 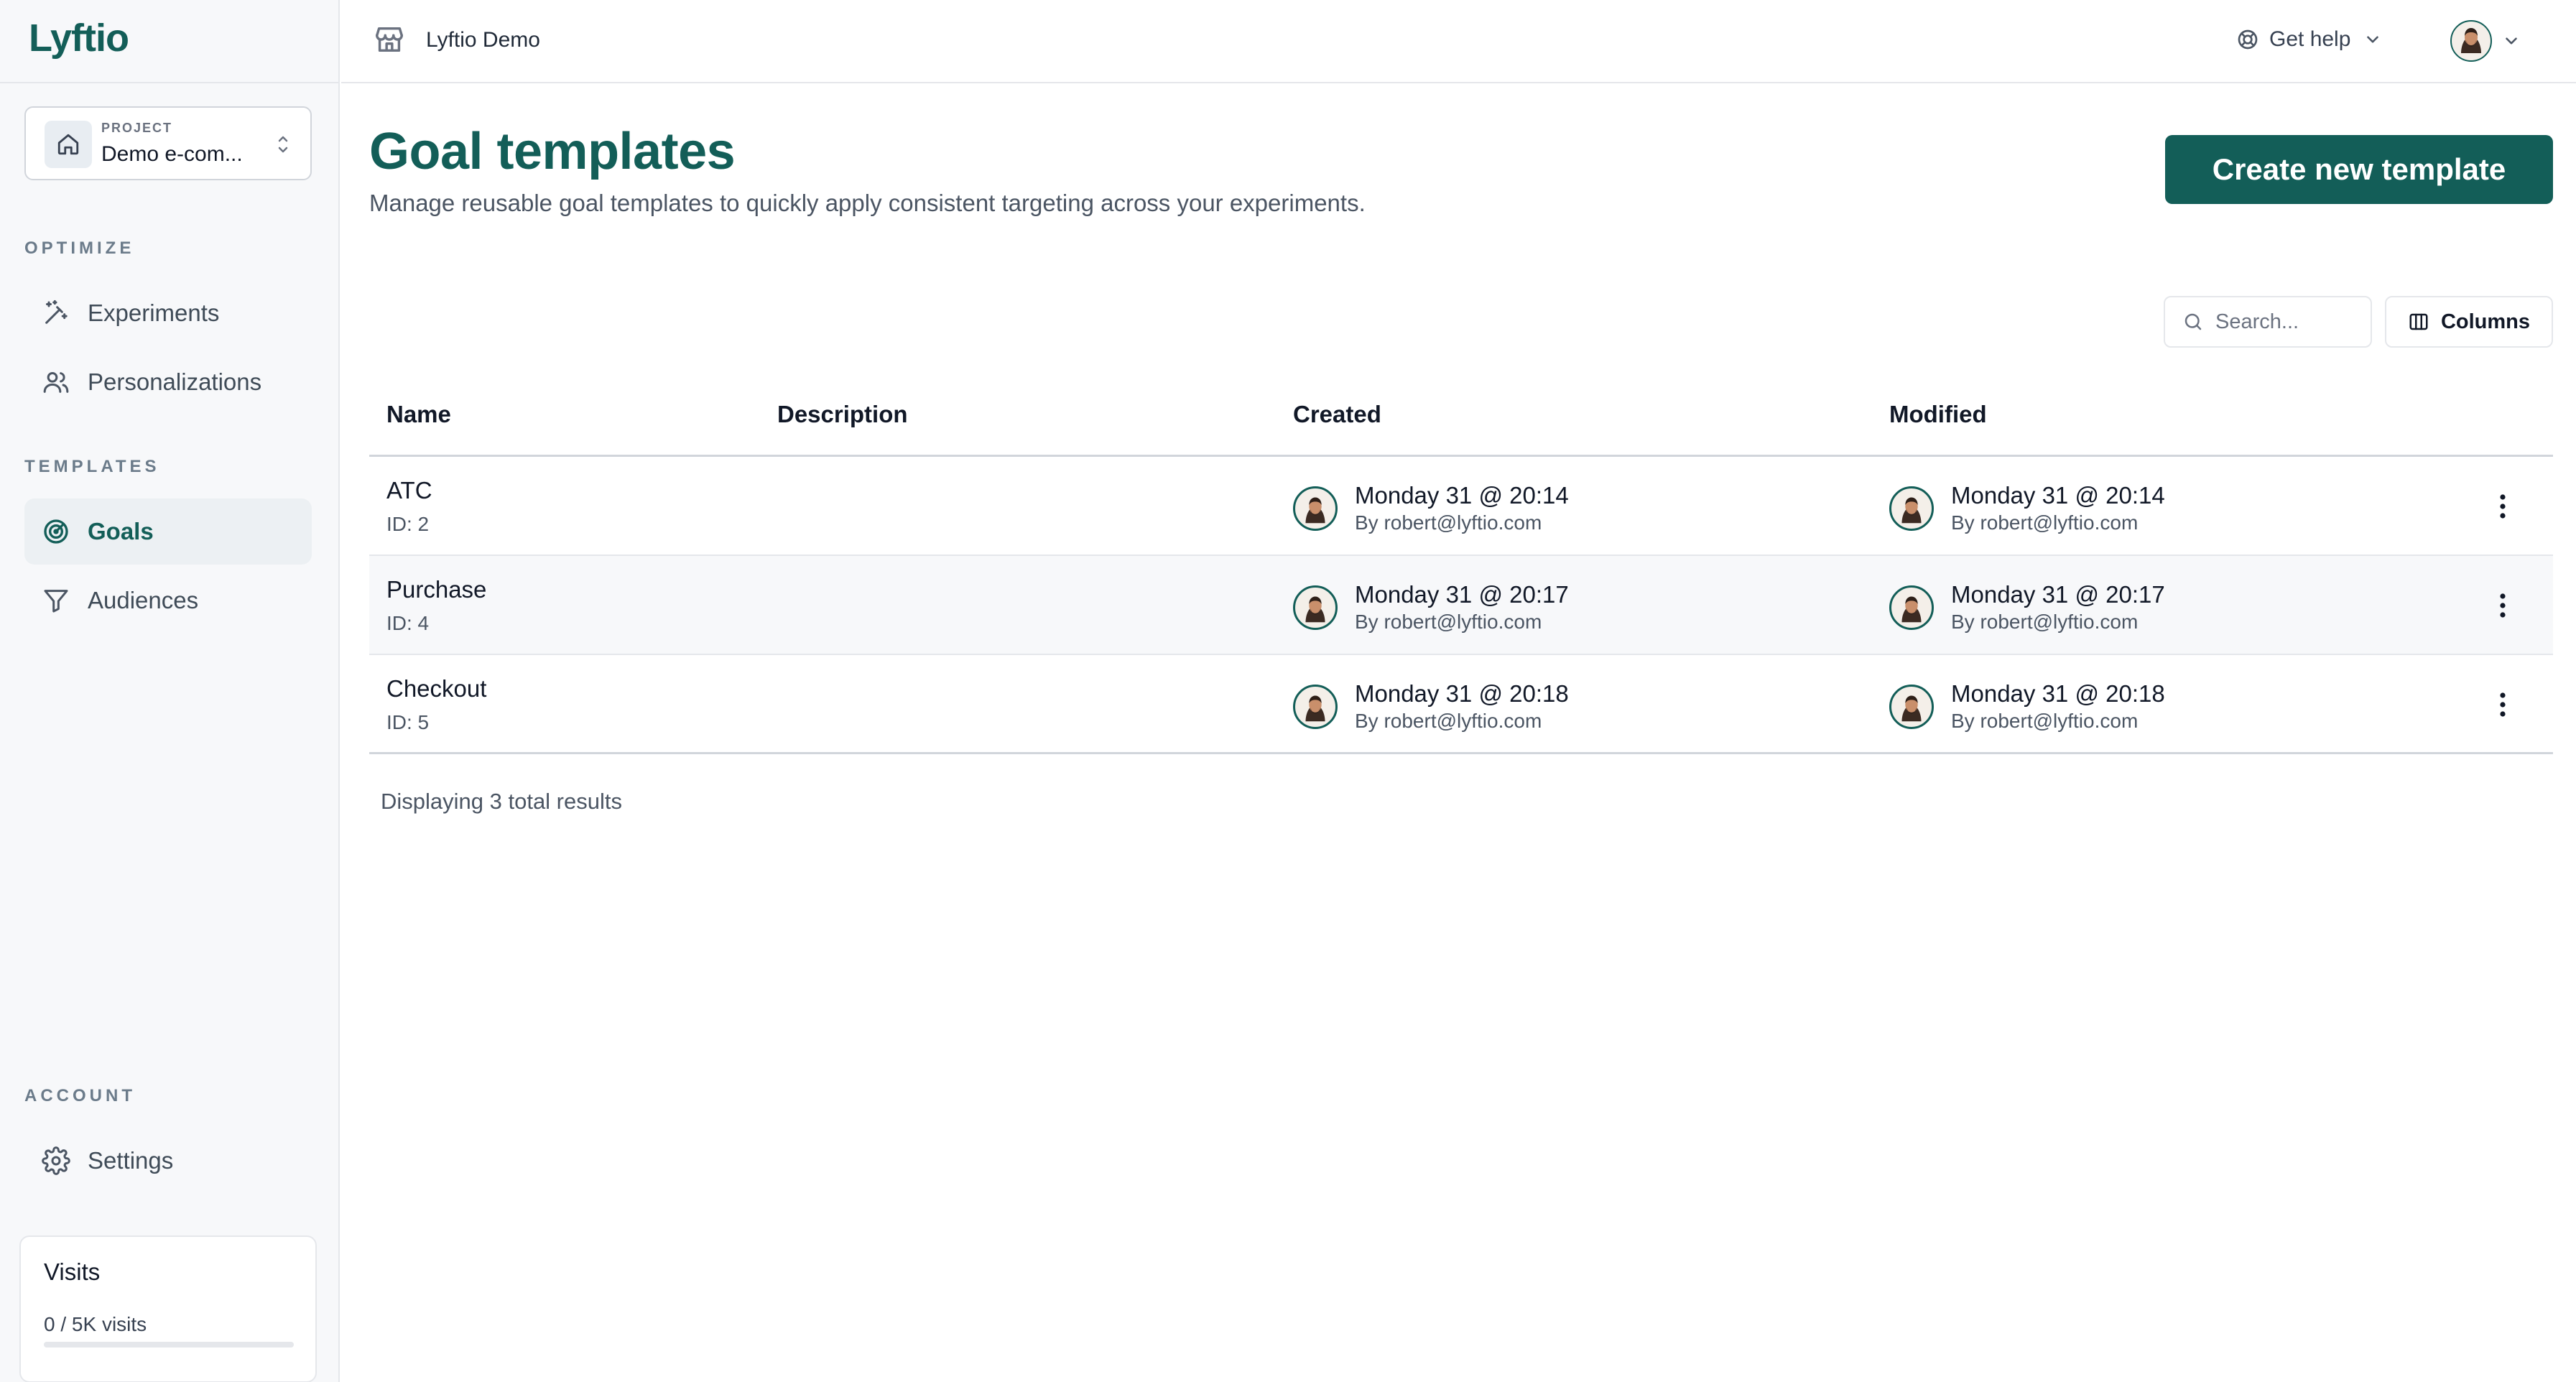 What do you see at coordinates (72, 1271) in the screenshot?
I see `visits-title: Visits` at bounding box center [72, 1271].